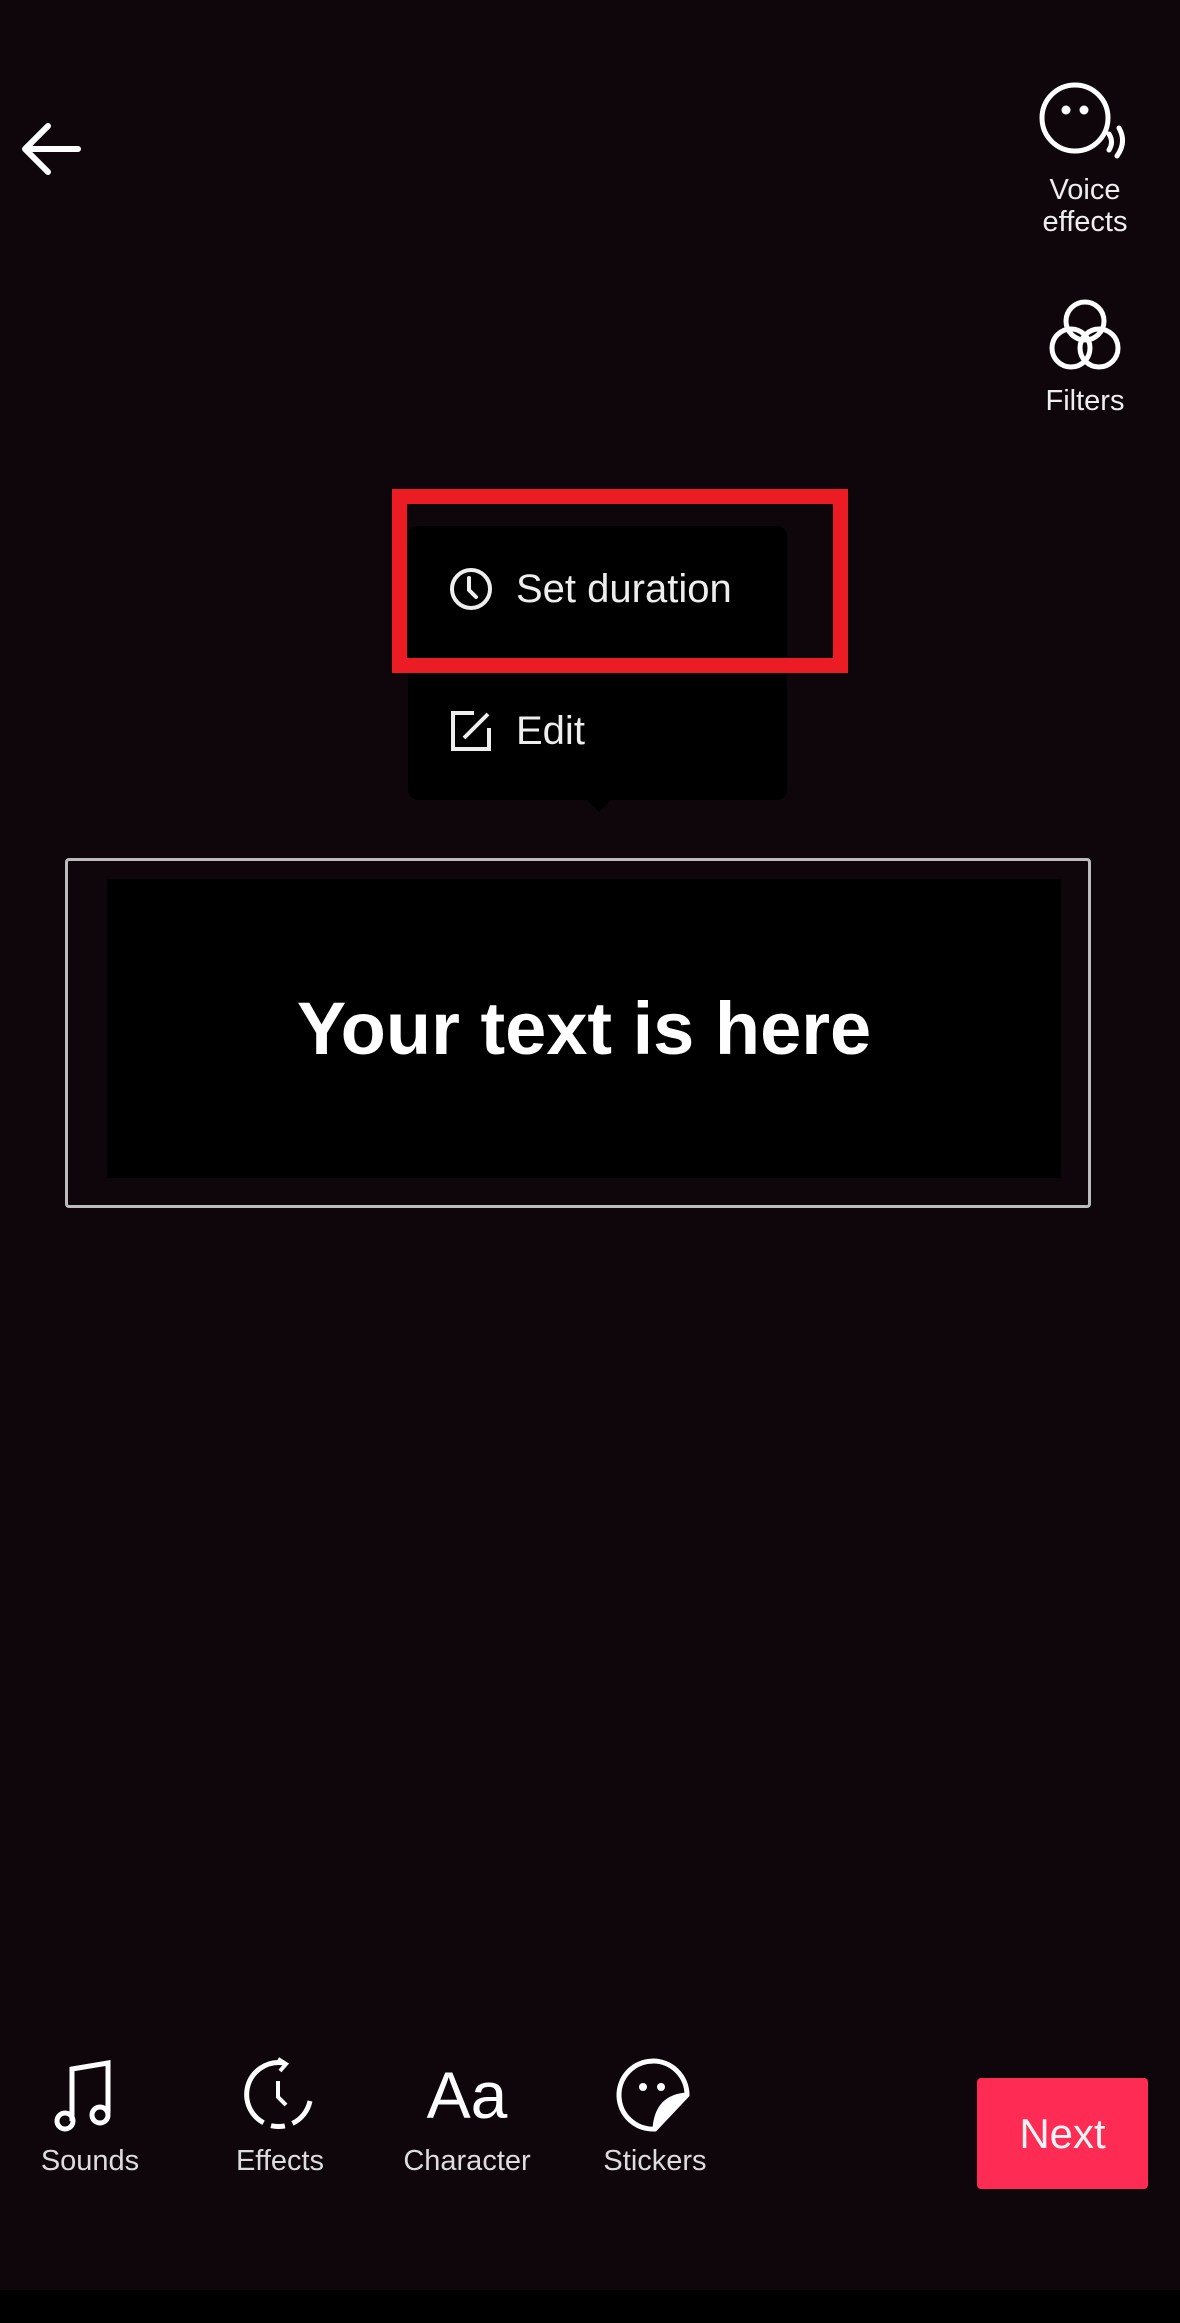 The width and height of the screenshot is (1180, 2323). I want to click on navigation-bar, so click(590, 2306).